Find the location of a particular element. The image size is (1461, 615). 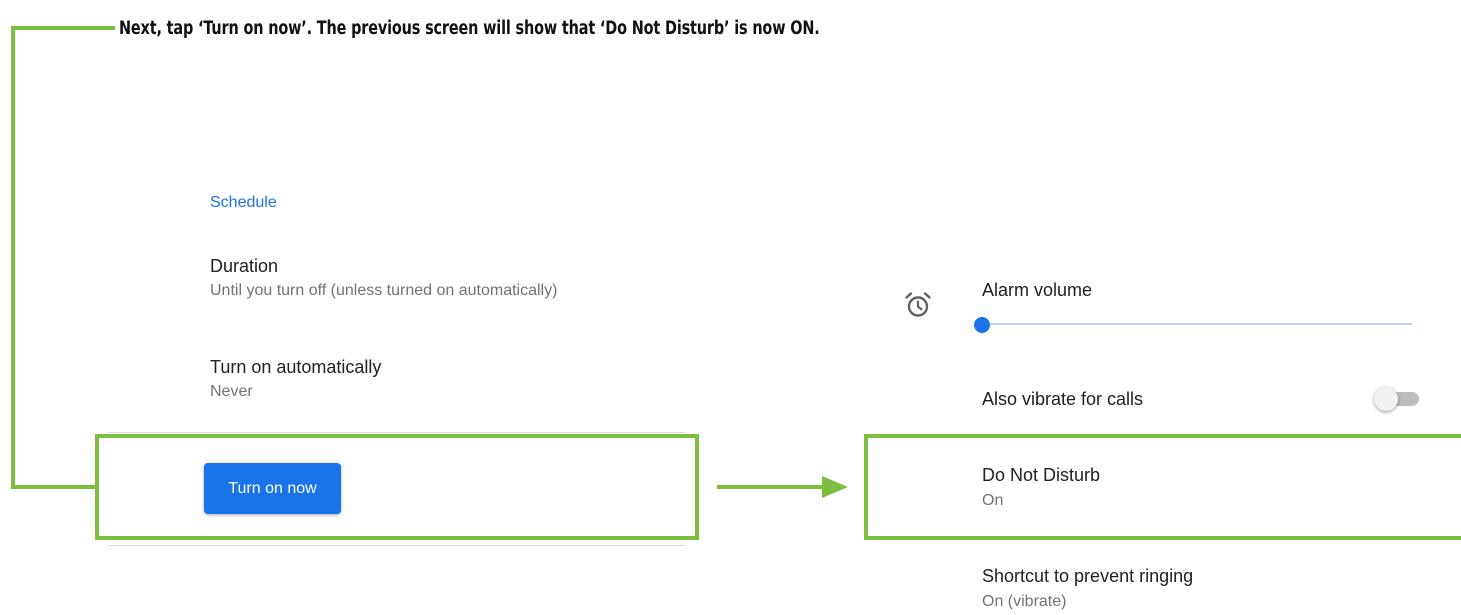

also-vibrate-toggle-knob is located at coordinates (1386, 399).